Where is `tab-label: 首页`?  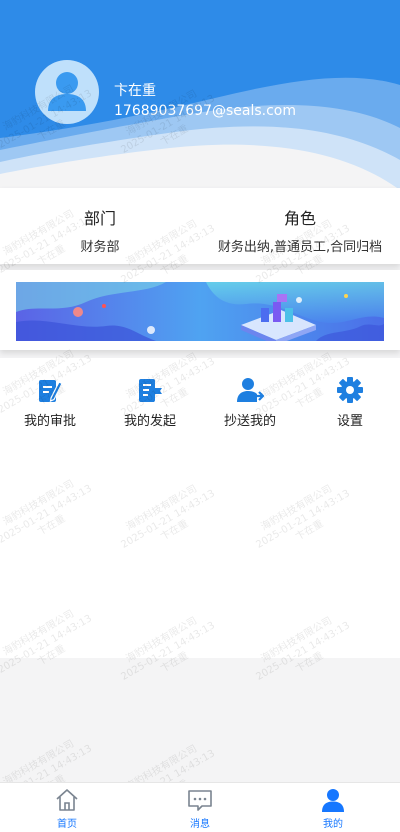
tab-label: 首页 is located at coordinates (67, 824).